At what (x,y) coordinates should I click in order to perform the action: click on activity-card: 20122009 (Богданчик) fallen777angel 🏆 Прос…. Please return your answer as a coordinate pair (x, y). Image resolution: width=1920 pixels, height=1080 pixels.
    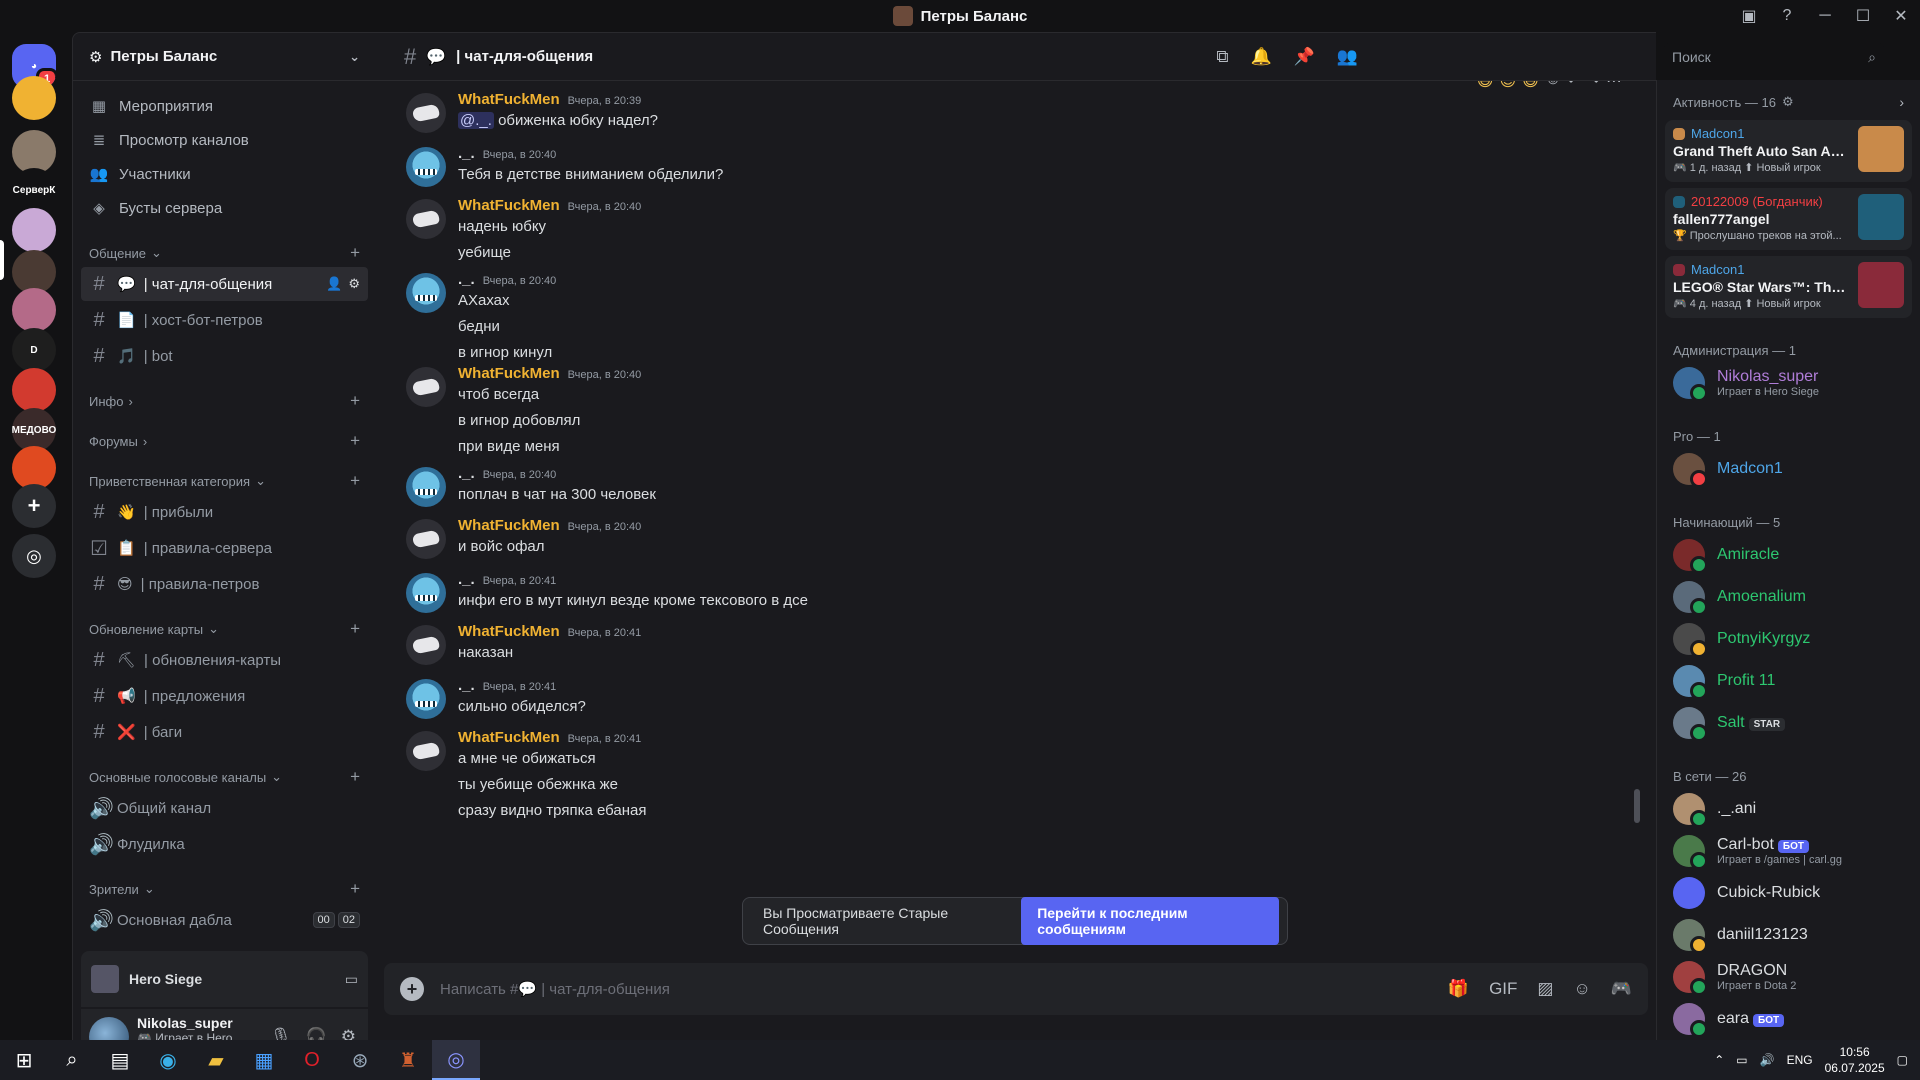
    Looking at the image, I should click on (1788, 219).